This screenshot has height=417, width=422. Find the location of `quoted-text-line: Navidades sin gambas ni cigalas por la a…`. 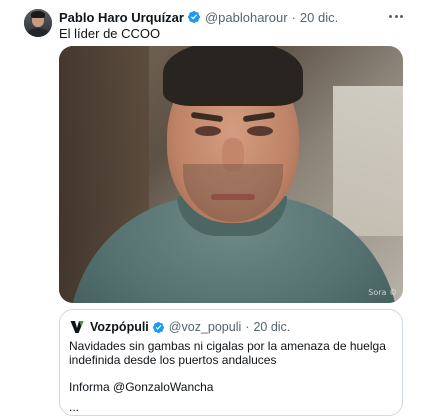

quoted-text-line: Navidades sin gambas ni cigalas por la a… is located at coordinates (227, 353).